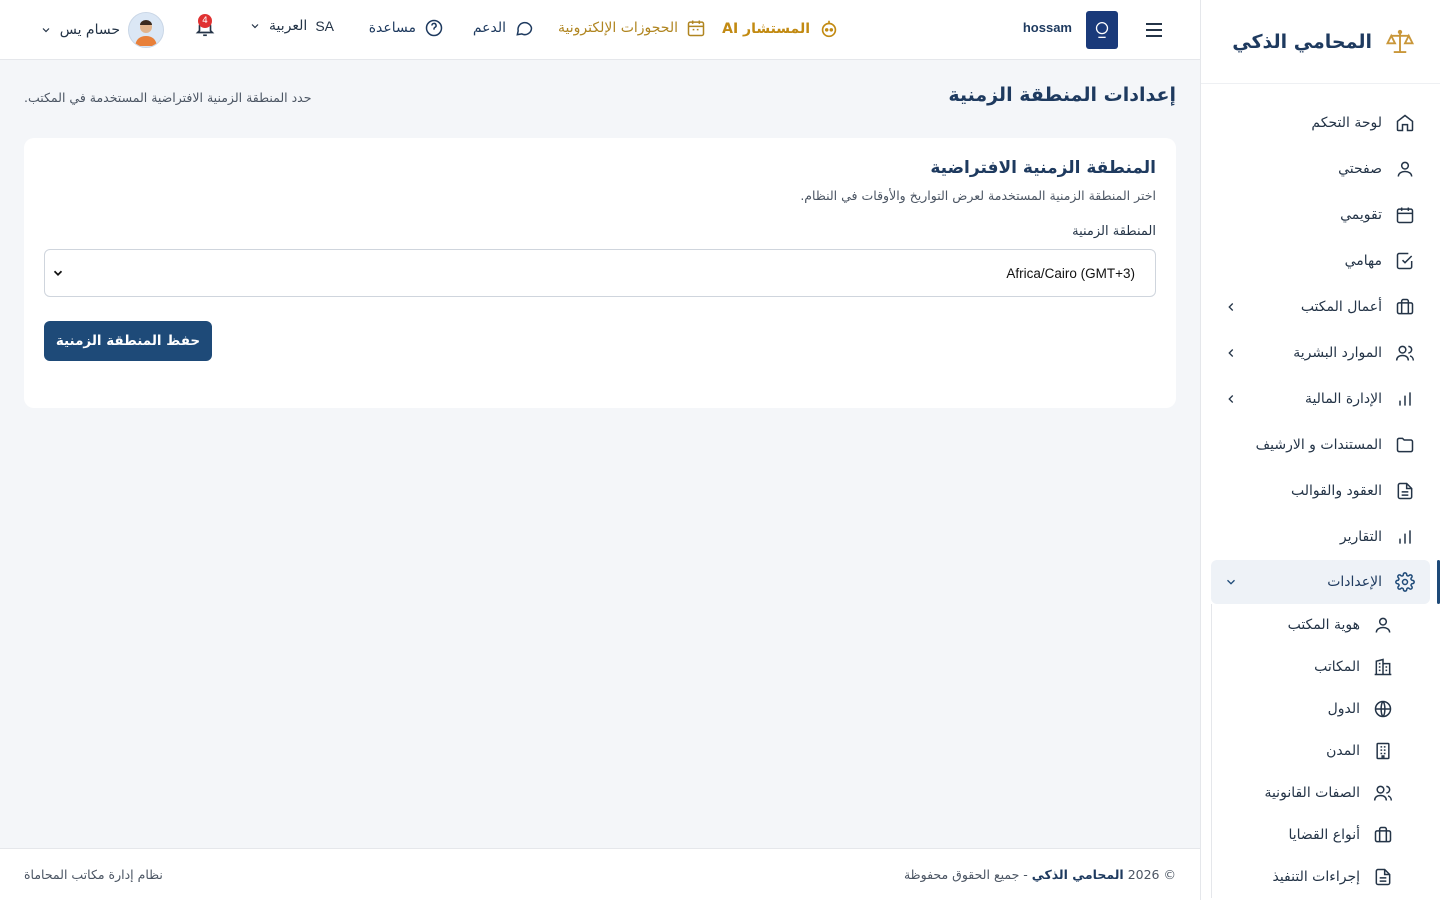 Image resolution: width=1440 pixels, height=900 pixels. Describe the element at coordinates (1341, 307) in the screenshot. I see `sidebar-item-label: أعمال المكتب` at that location.